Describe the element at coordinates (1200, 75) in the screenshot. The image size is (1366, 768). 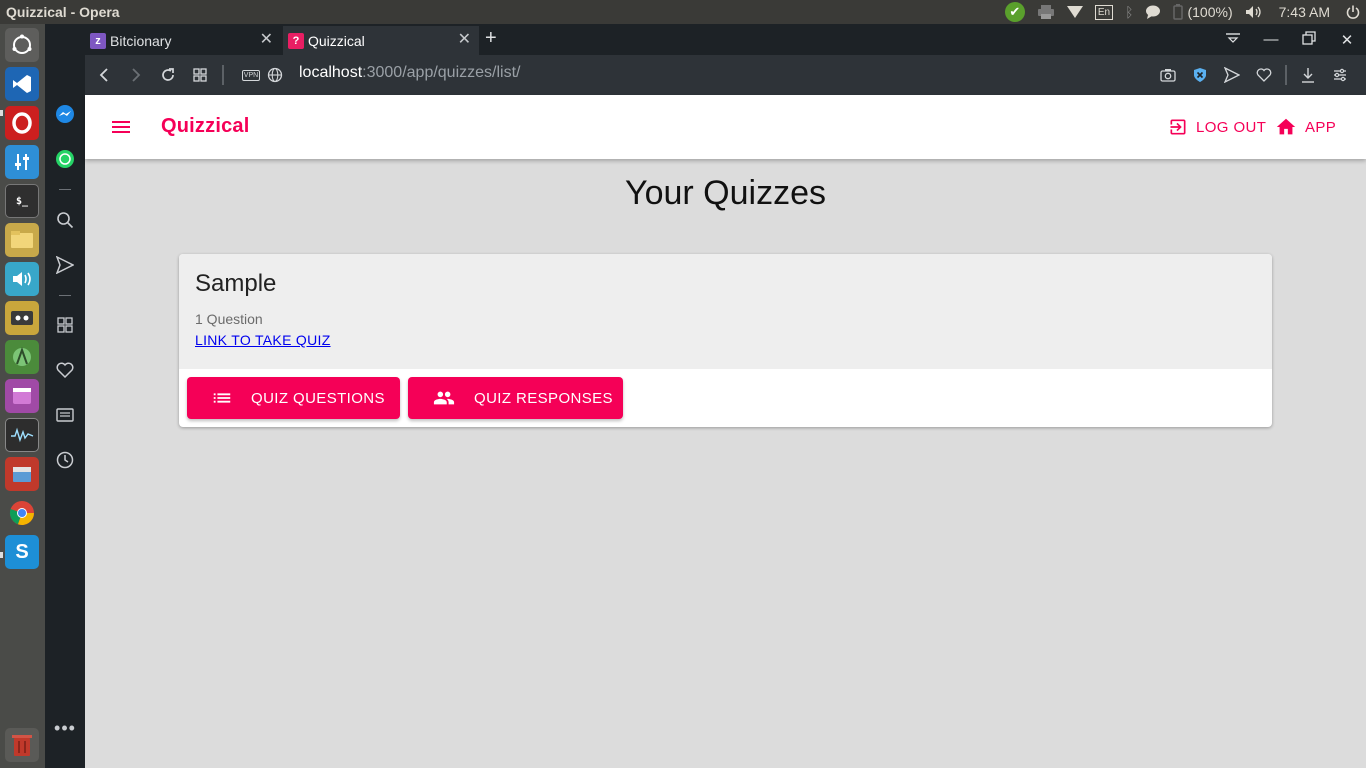
I see `adblock-shield-icon` at that location.